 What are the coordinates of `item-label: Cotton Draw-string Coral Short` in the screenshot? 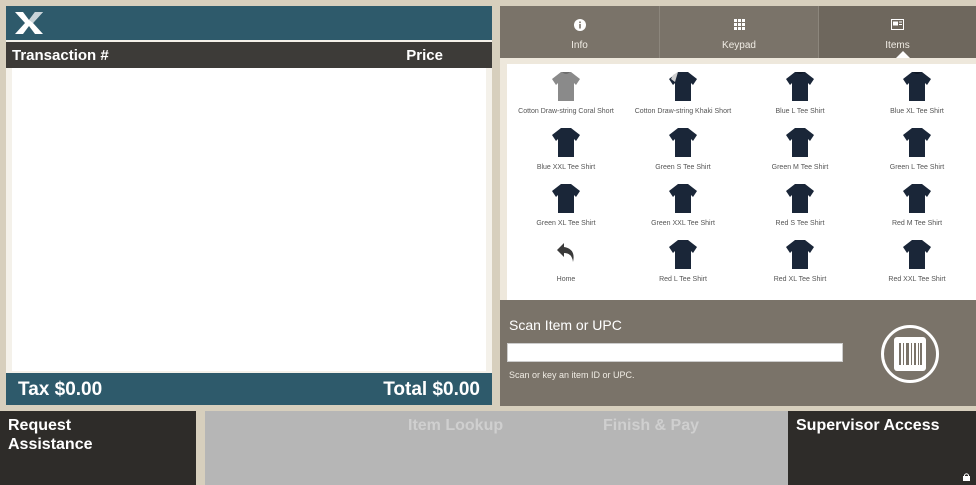 It's located at (566, 111).